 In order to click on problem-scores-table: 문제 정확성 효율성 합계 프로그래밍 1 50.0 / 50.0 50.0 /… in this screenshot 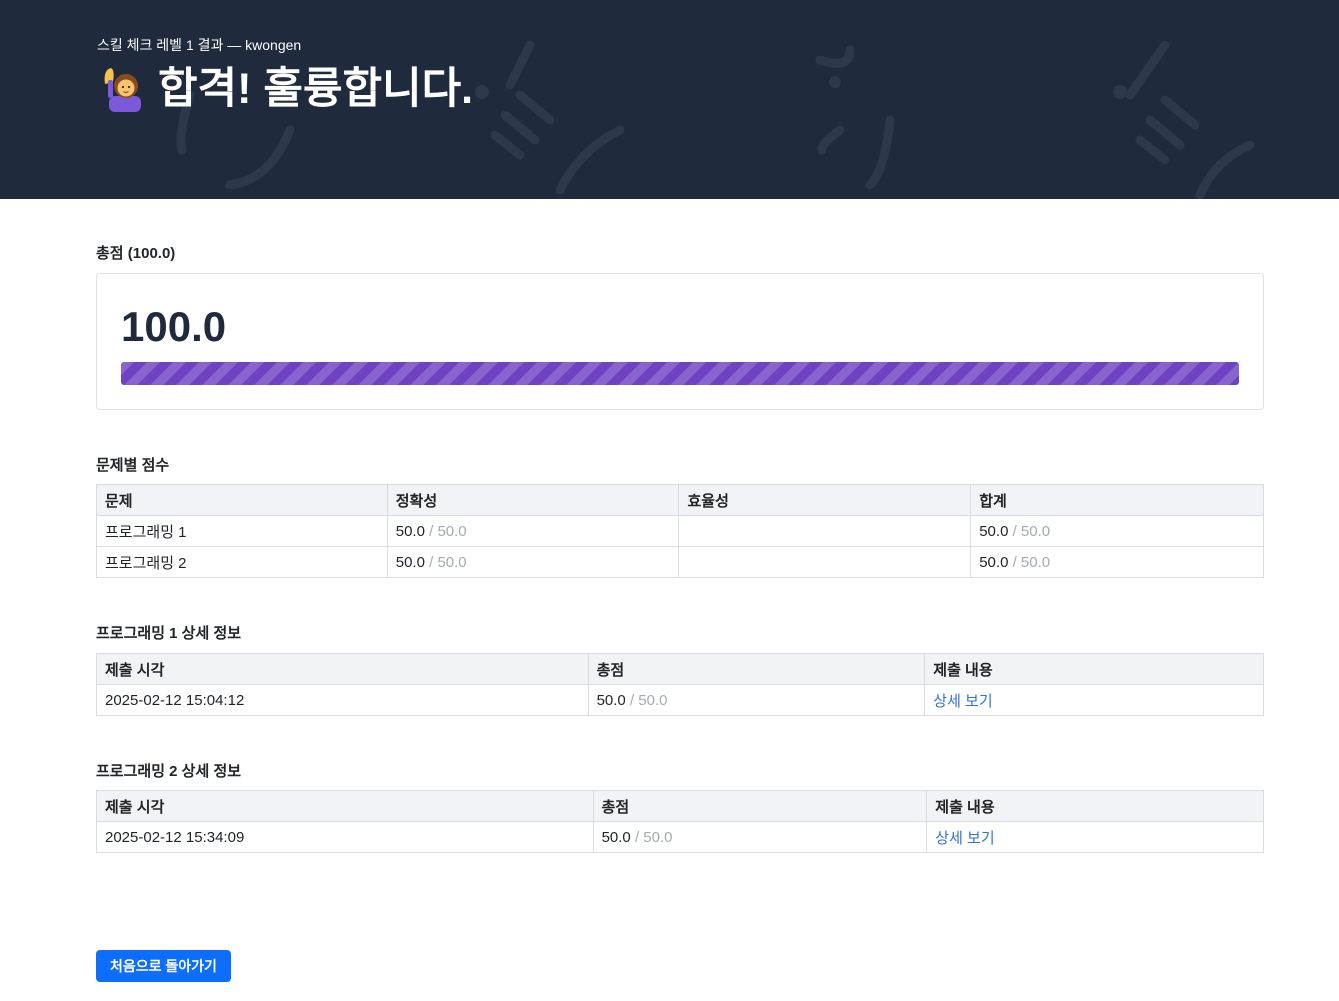, I will do `click(680, 531)`.